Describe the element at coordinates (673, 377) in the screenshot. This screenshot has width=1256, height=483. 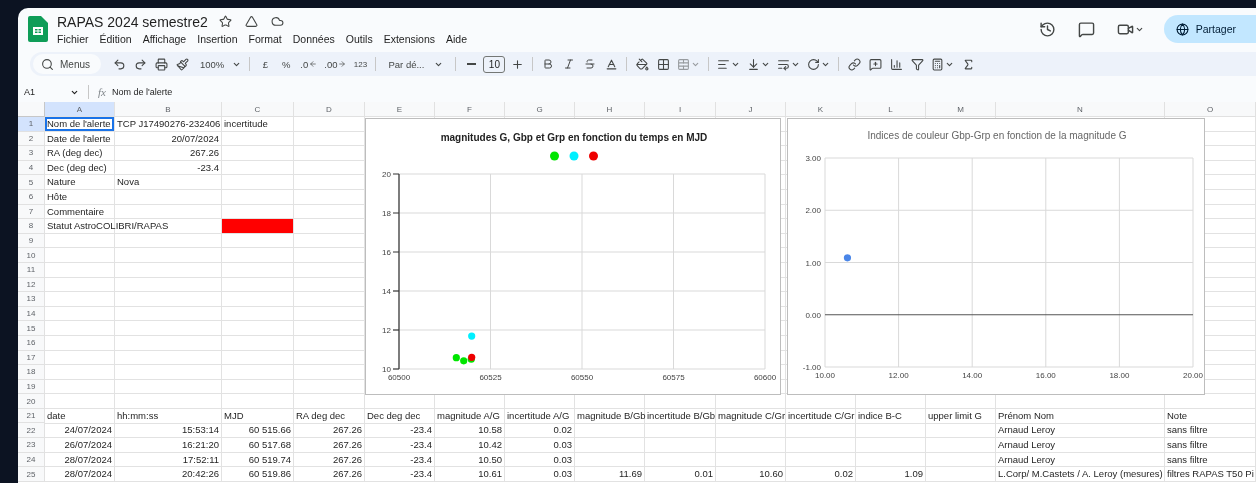
I see `axis-tick-label: 60575` at that location.